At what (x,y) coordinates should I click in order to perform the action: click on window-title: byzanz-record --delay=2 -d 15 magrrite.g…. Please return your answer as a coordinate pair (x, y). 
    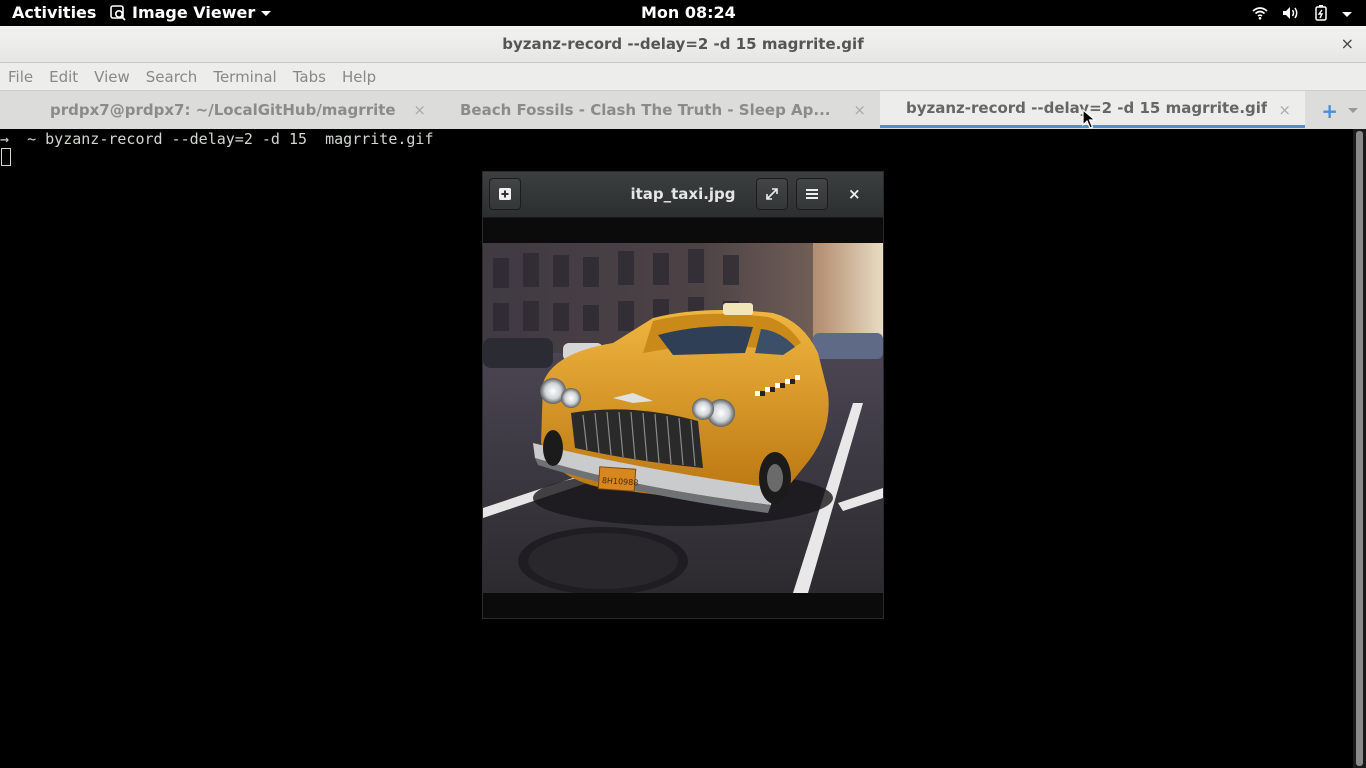
    Looking at the image, I should click on (683, 44).